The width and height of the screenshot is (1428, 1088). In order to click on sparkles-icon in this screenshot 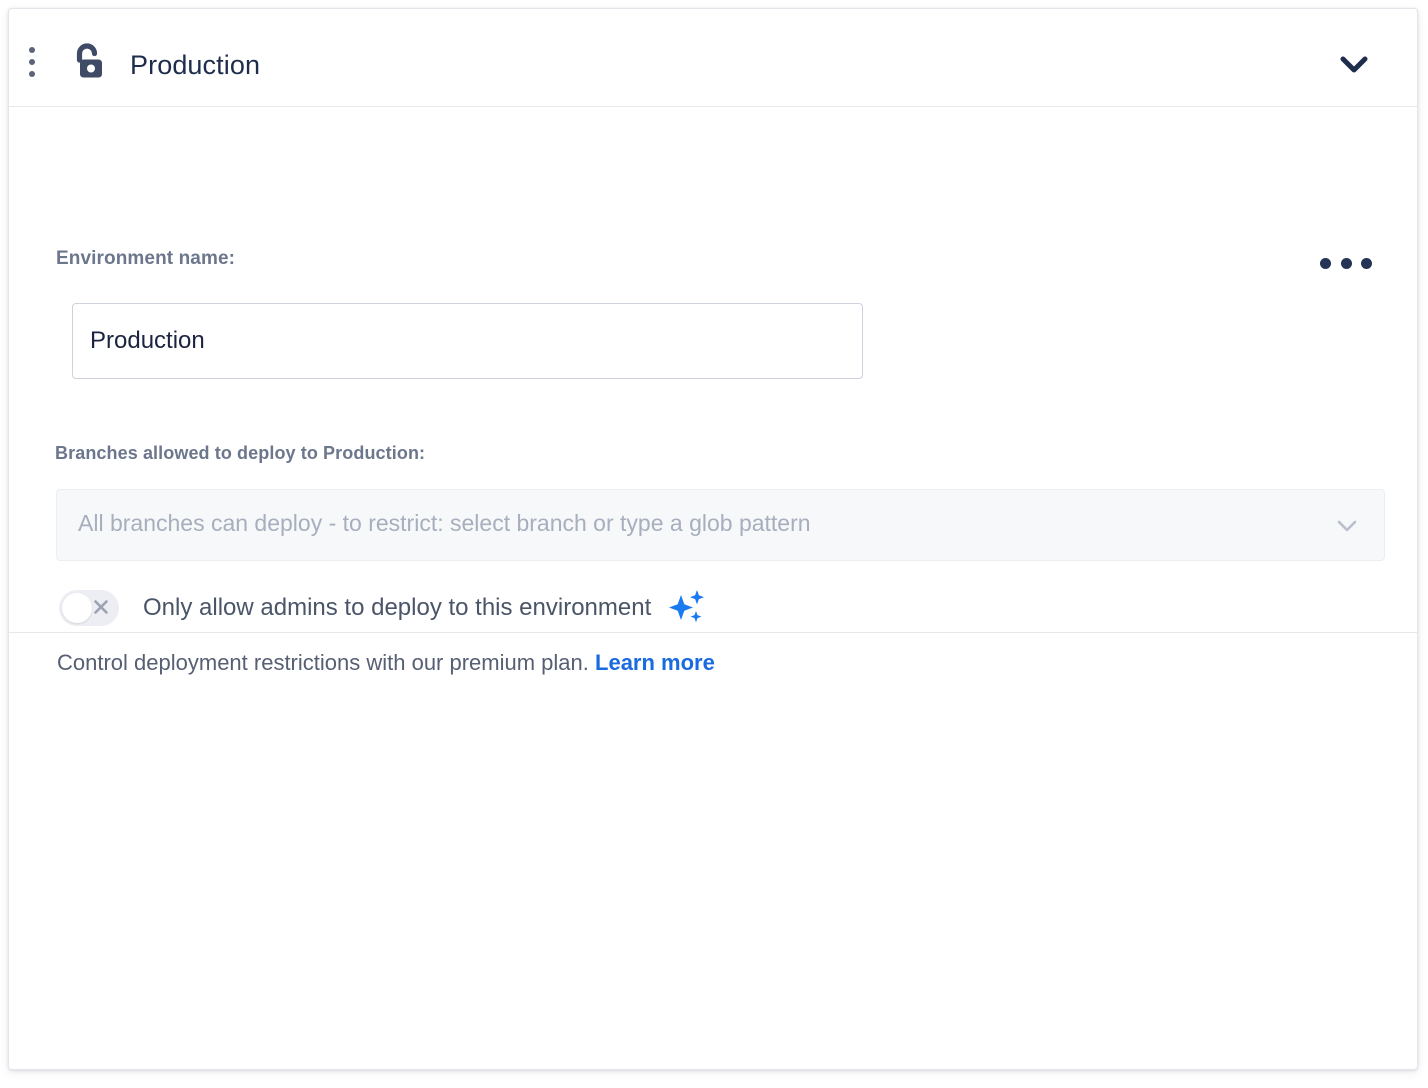, I will do `click(687, 608)`.